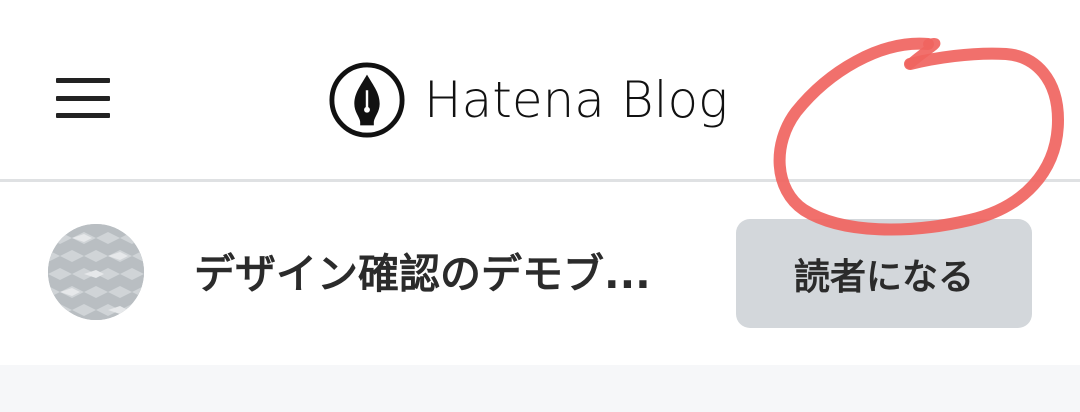  I want to click on hatena-blog-logo: Hatena Blog, so click(528, 100).